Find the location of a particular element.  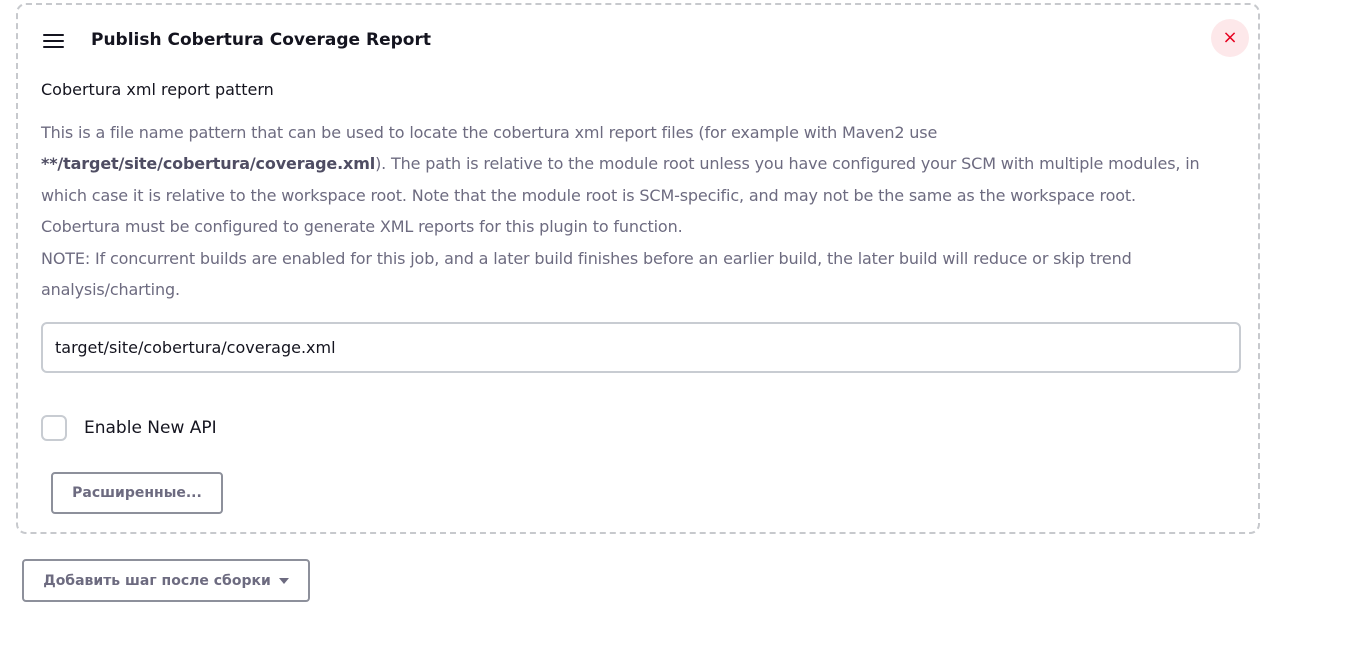

enable-new-api-row: Enable New API is located at coordinates (129, 428).